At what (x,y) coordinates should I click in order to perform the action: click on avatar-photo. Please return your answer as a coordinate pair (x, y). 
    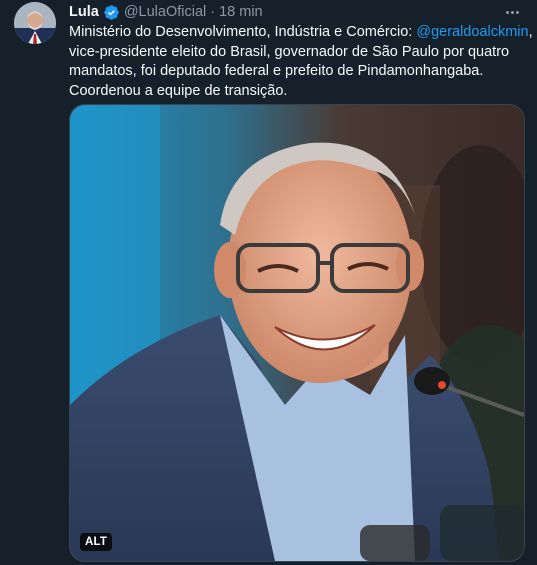
    Looking at the image, I should click on (35, 23).